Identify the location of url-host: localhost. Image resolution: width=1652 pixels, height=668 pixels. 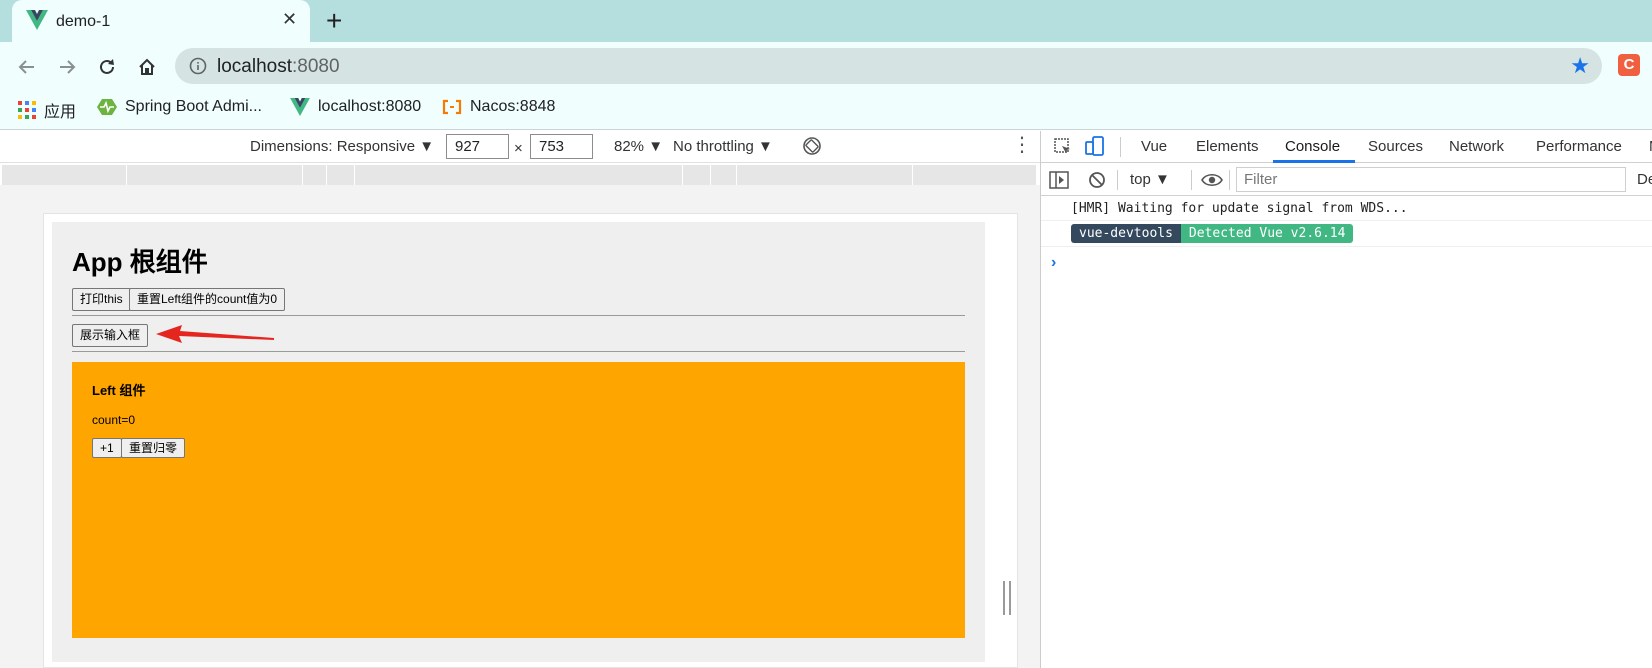
(254, 66).